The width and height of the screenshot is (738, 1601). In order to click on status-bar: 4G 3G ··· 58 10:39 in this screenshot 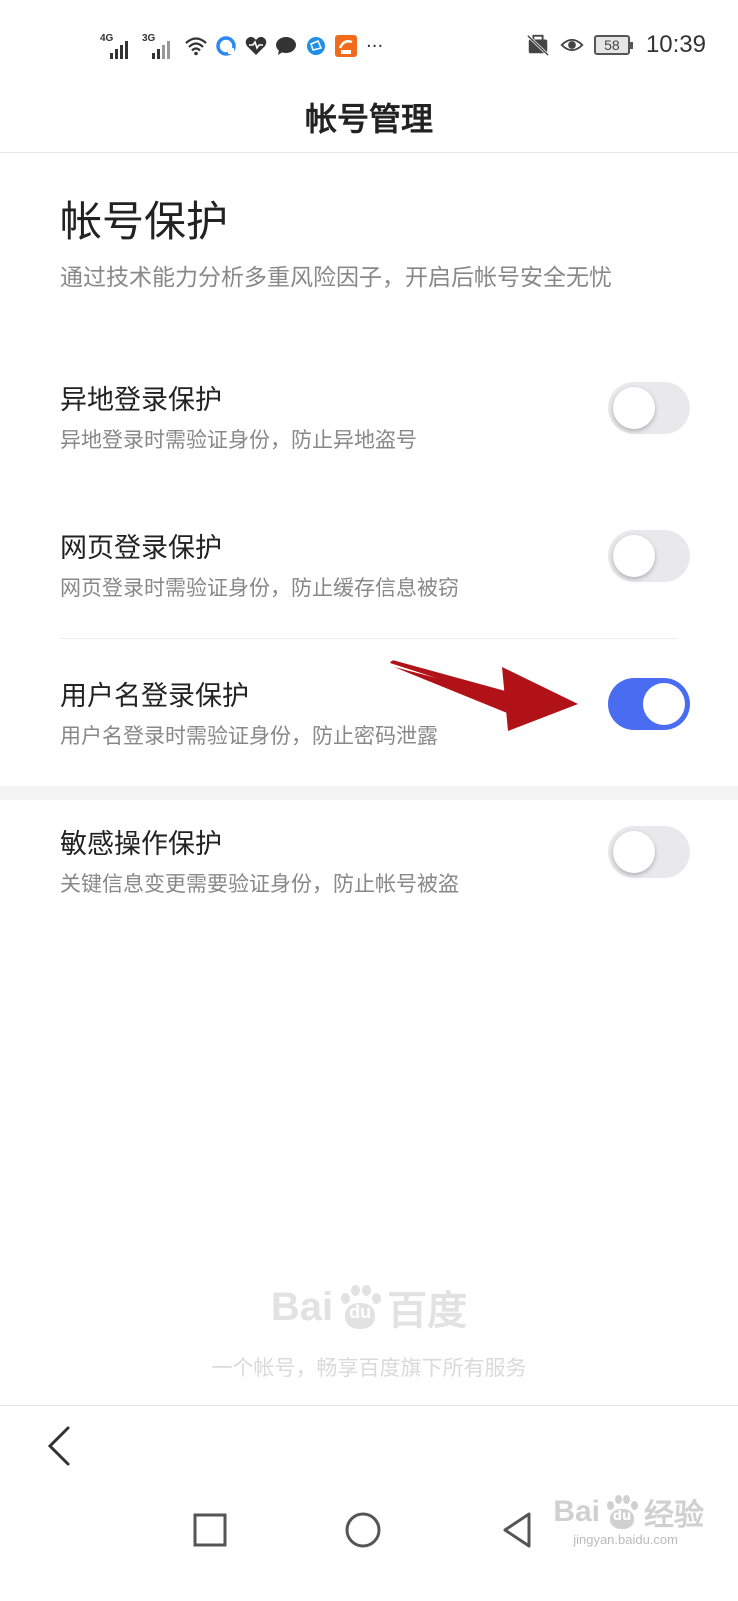, I will do `click(369, 45)`.